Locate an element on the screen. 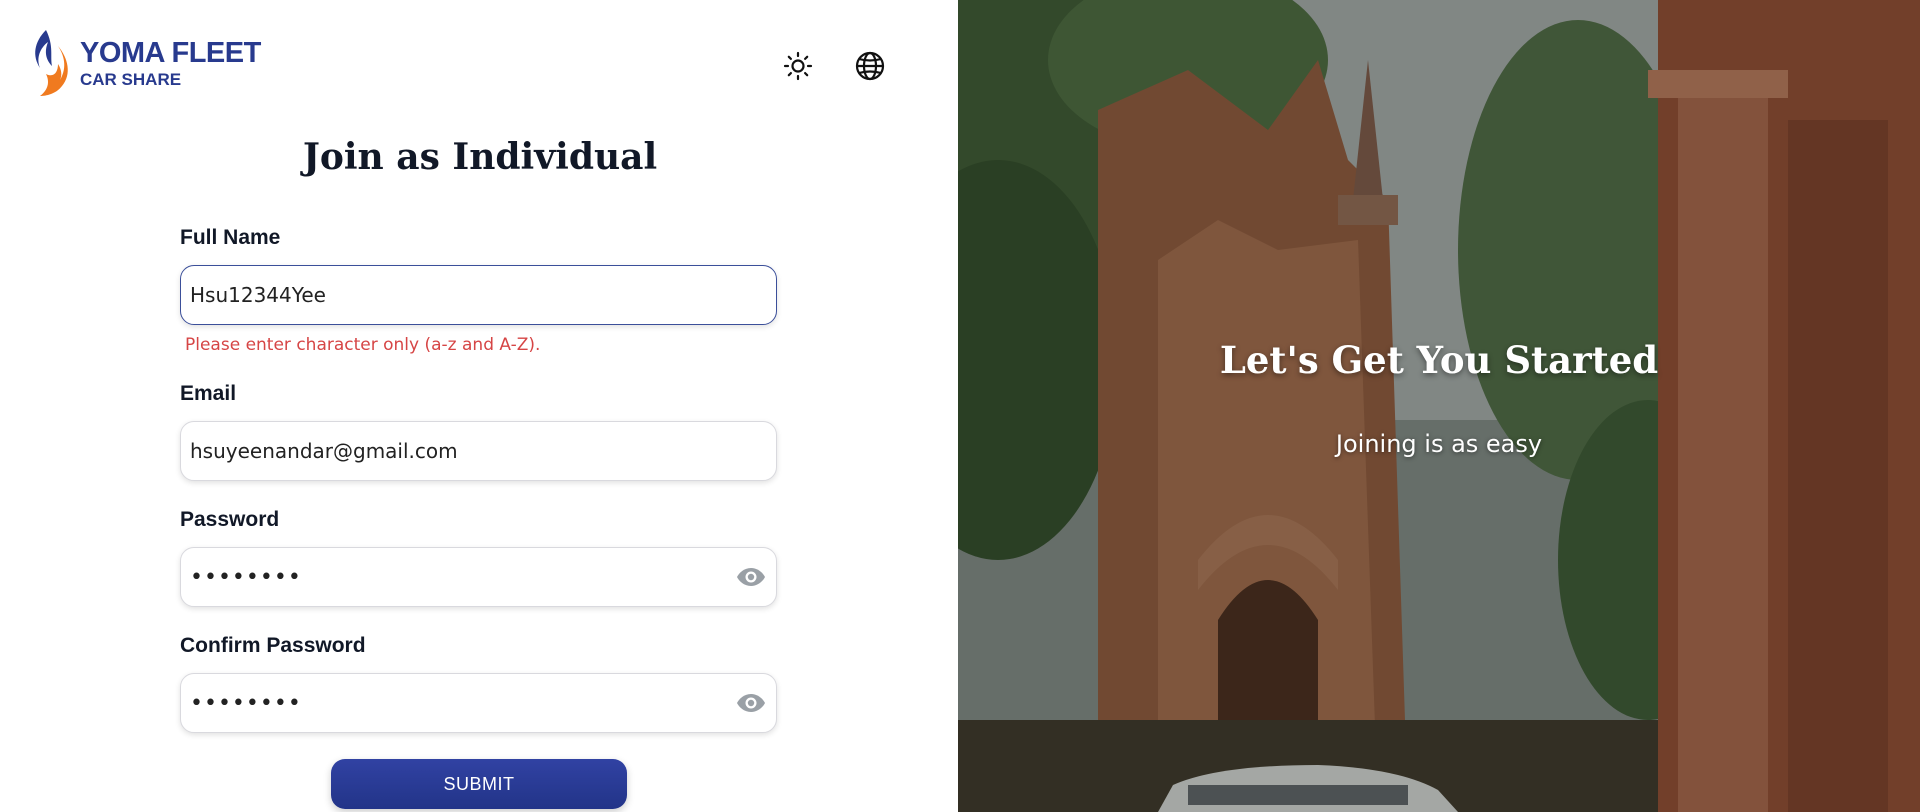 The image size is (1920, 812). globe-icon is located at coordinates (870, 66).